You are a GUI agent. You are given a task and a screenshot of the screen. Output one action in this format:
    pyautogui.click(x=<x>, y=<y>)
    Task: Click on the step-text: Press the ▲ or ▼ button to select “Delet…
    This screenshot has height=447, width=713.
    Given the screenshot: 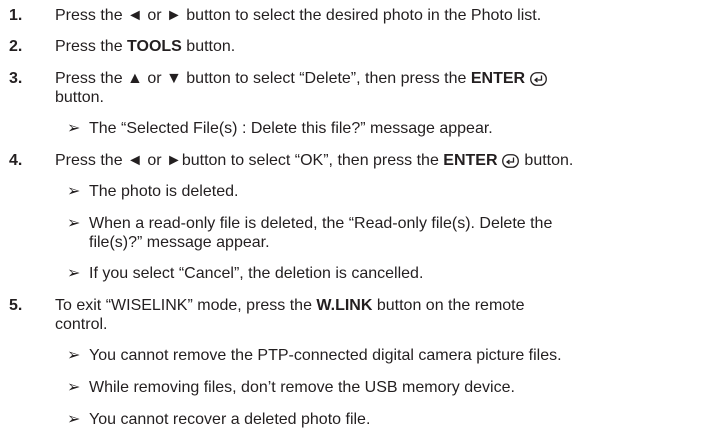 What is the action you would take?
    pyautogui.click(x=301, y=78)
    